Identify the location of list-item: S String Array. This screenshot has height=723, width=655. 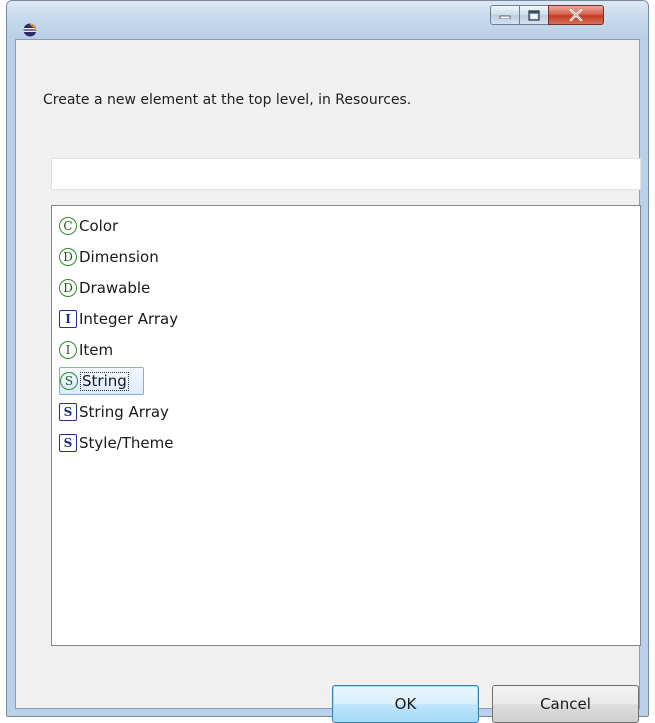
(114, 412).